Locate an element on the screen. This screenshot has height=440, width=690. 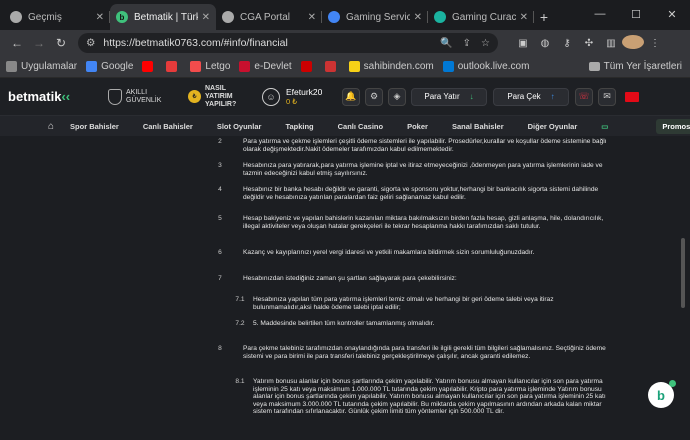
zoom-icon: 🔍 is located at coordinates (446, 43).